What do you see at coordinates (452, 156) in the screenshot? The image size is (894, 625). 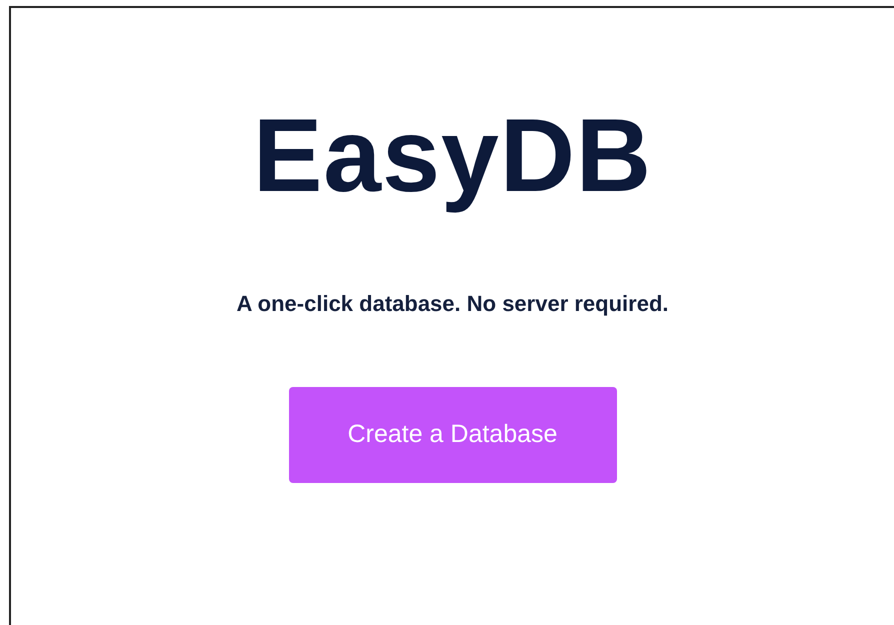 I see `app-title: EasyDB` at bounding box center [452, 156].